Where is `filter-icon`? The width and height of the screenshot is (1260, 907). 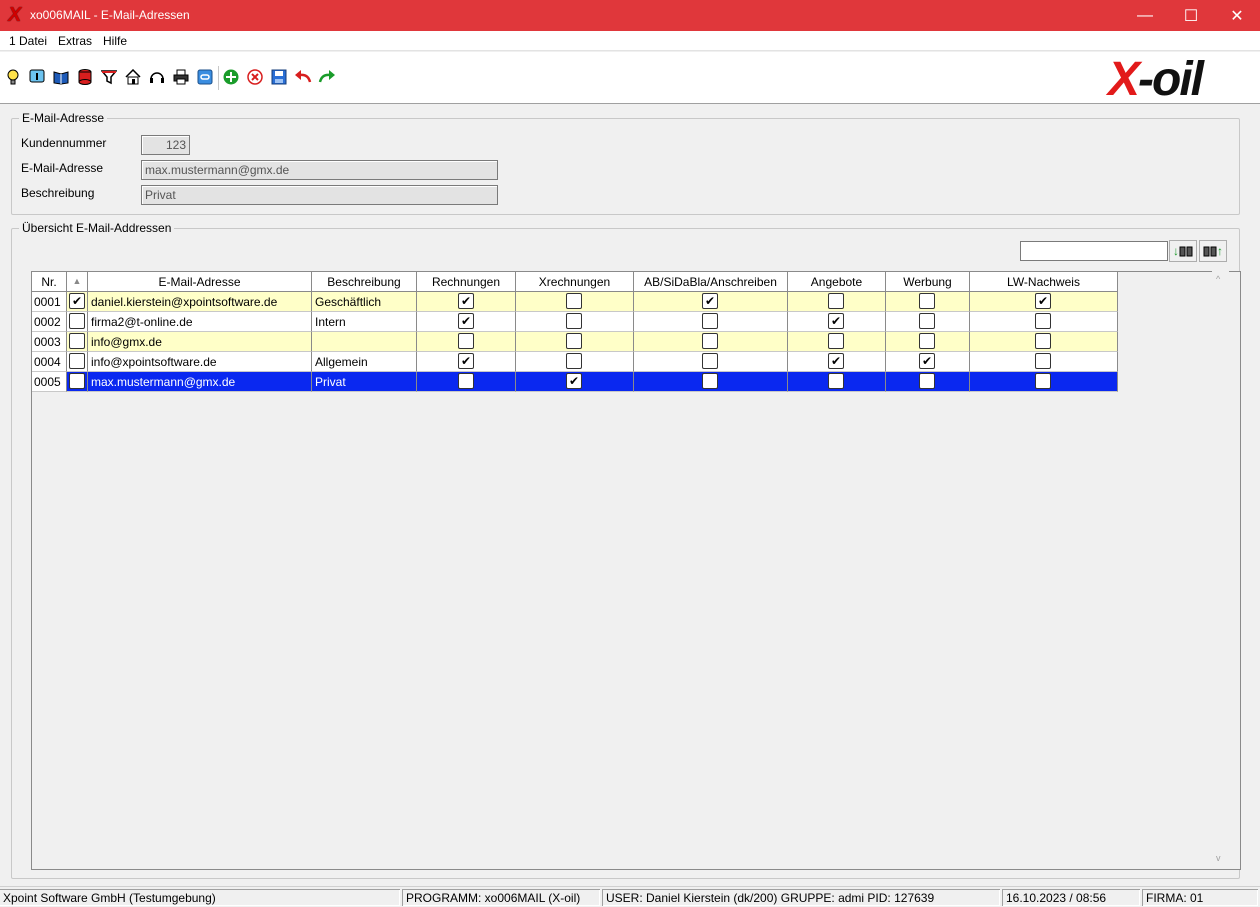
filter-icon is located at coordinates (109, 77).